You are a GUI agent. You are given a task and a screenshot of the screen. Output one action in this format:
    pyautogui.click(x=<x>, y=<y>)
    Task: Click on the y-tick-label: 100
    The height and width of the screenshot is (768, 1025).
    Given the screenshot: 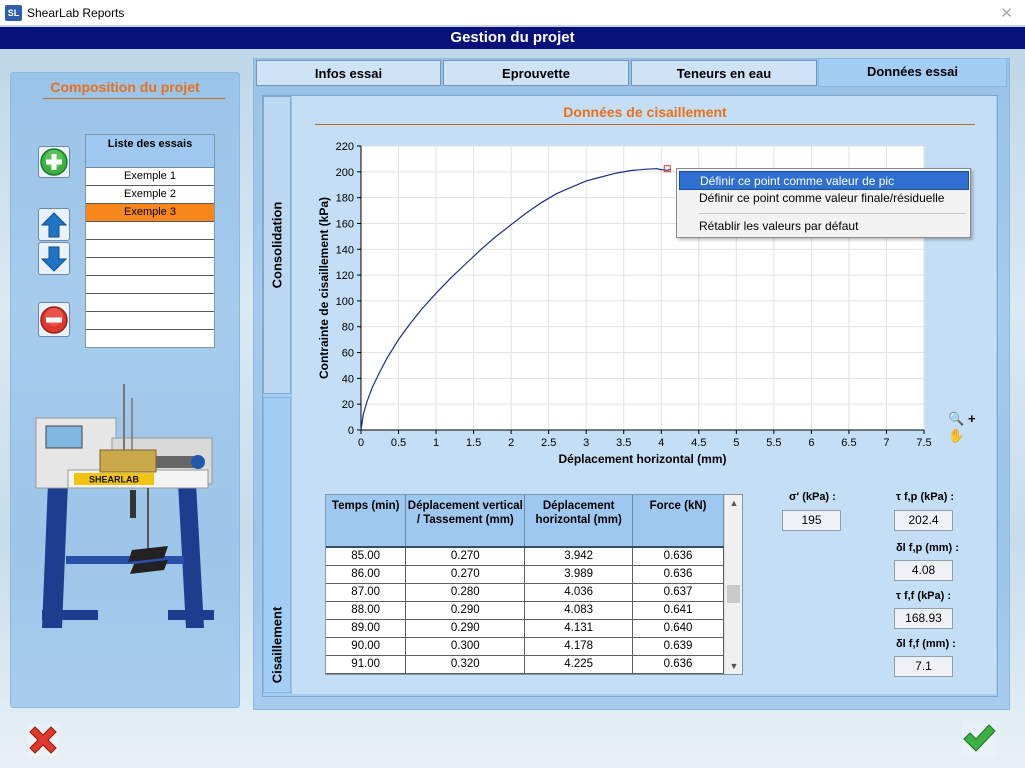 What is the action you would take?
    pyautogui.click(x=345, y=302)
    